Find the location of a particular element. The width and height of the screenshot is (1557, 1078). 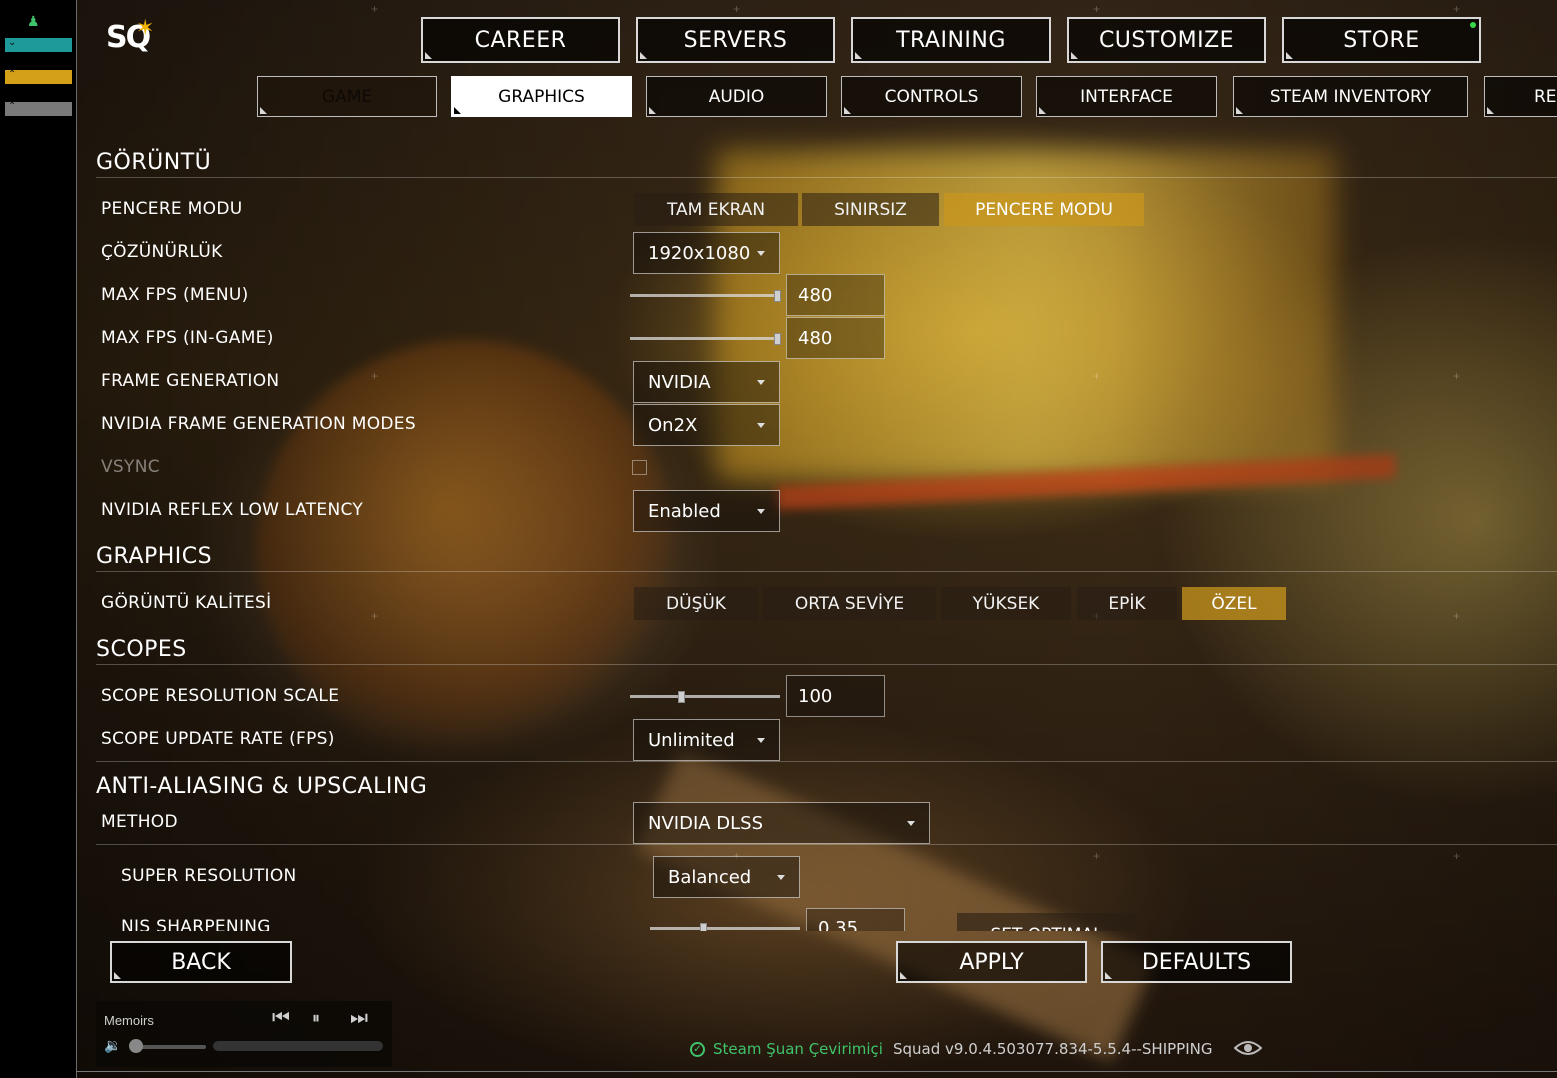

resolution-dropdown: 1920x1080 is located at coordinates (706, 253).